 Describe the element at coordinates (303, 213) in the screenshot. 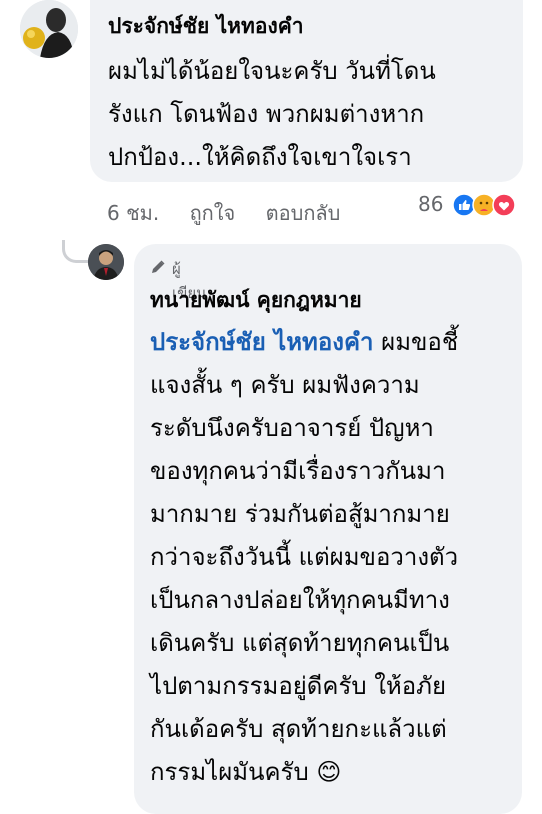

I see `reply-button: ตอบกลับ` at that location.